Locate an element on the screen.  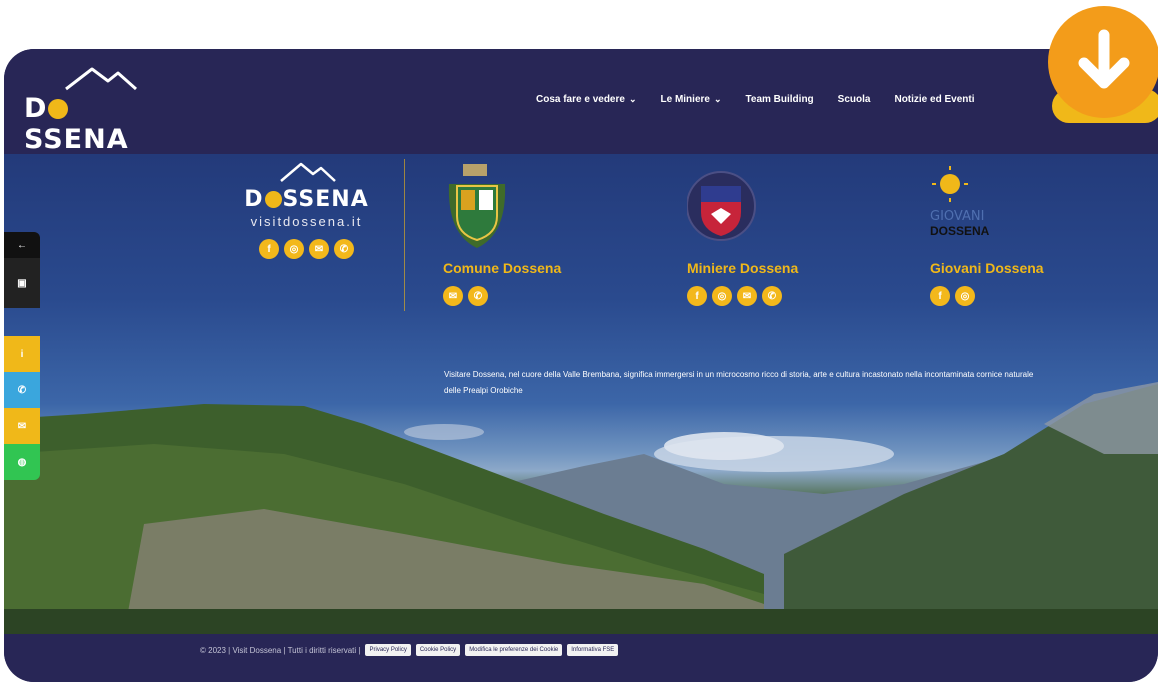
brand-socials: f ◎ ✉ ✆ is located at coordinates (306, 249).